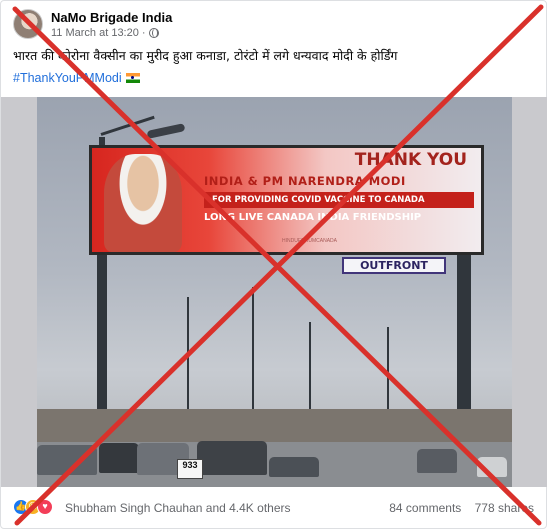  Describe the element at coordinates (313, 217) in the screenshot. I see `billboard-line3: LONG LIVE CANADA INDIA FRIENDSHIP` at that location.